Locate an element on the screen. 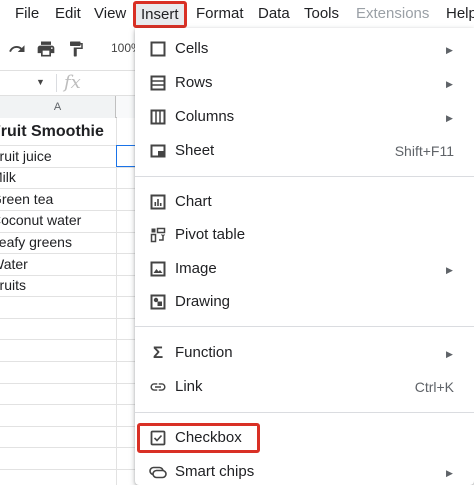  menu-label-chart: Chart is located at coordinates (193, 201).